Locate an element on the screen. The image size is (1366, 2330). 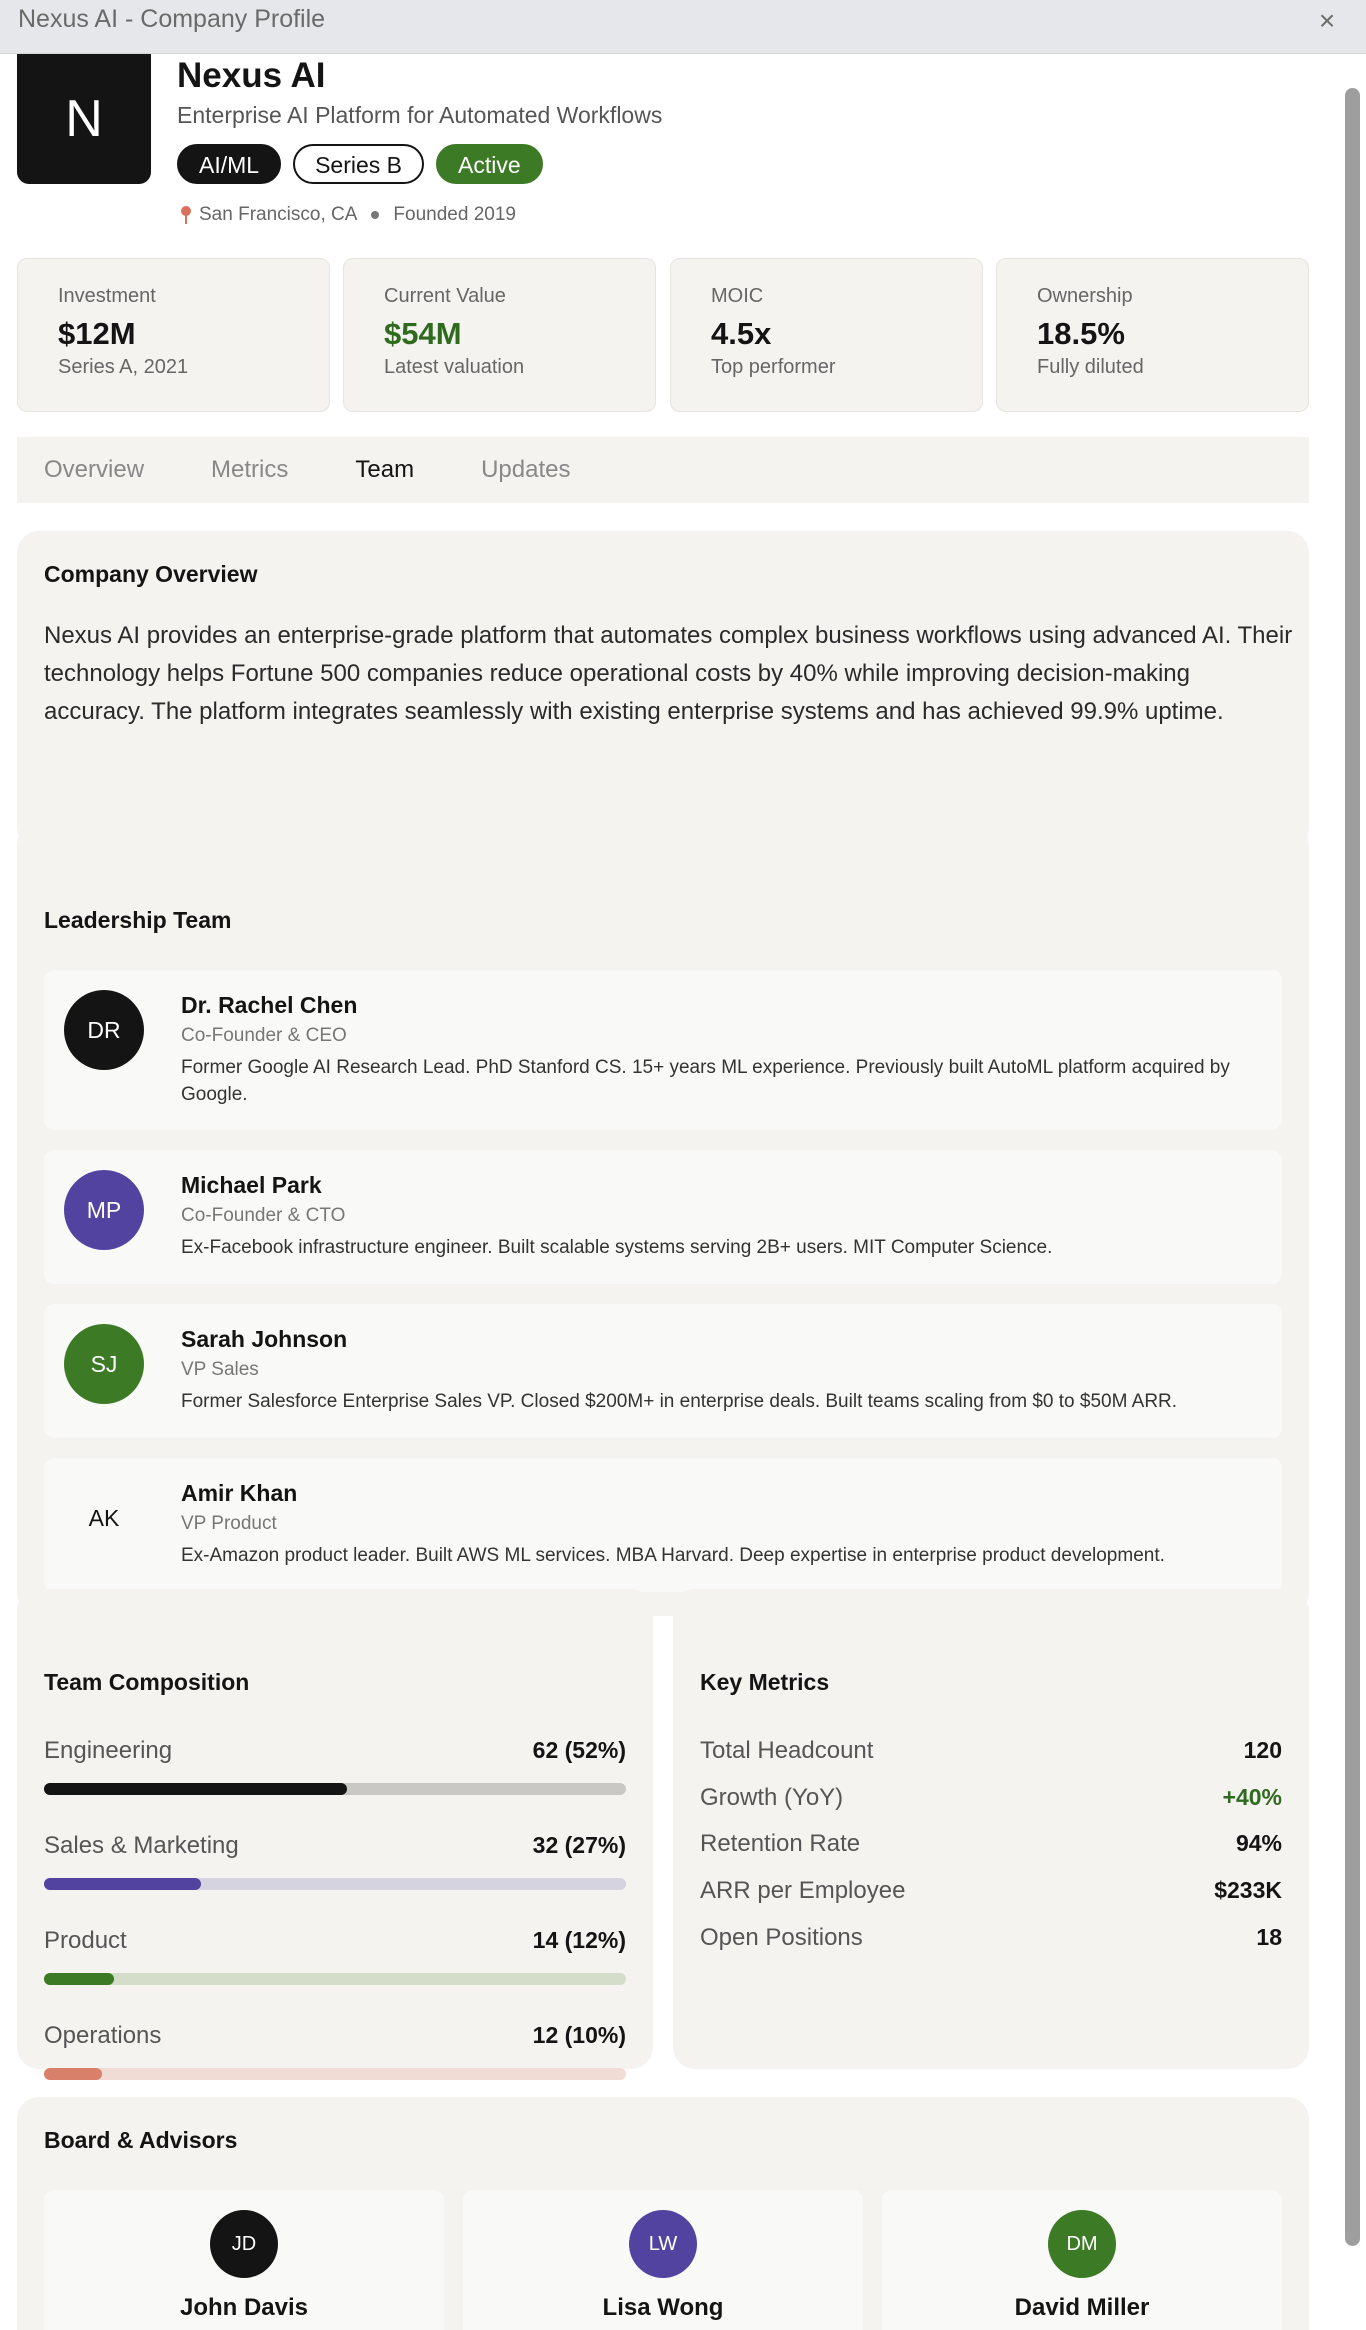
badge-group: AI/ML Series B Active is located at coordinates (360, 164).